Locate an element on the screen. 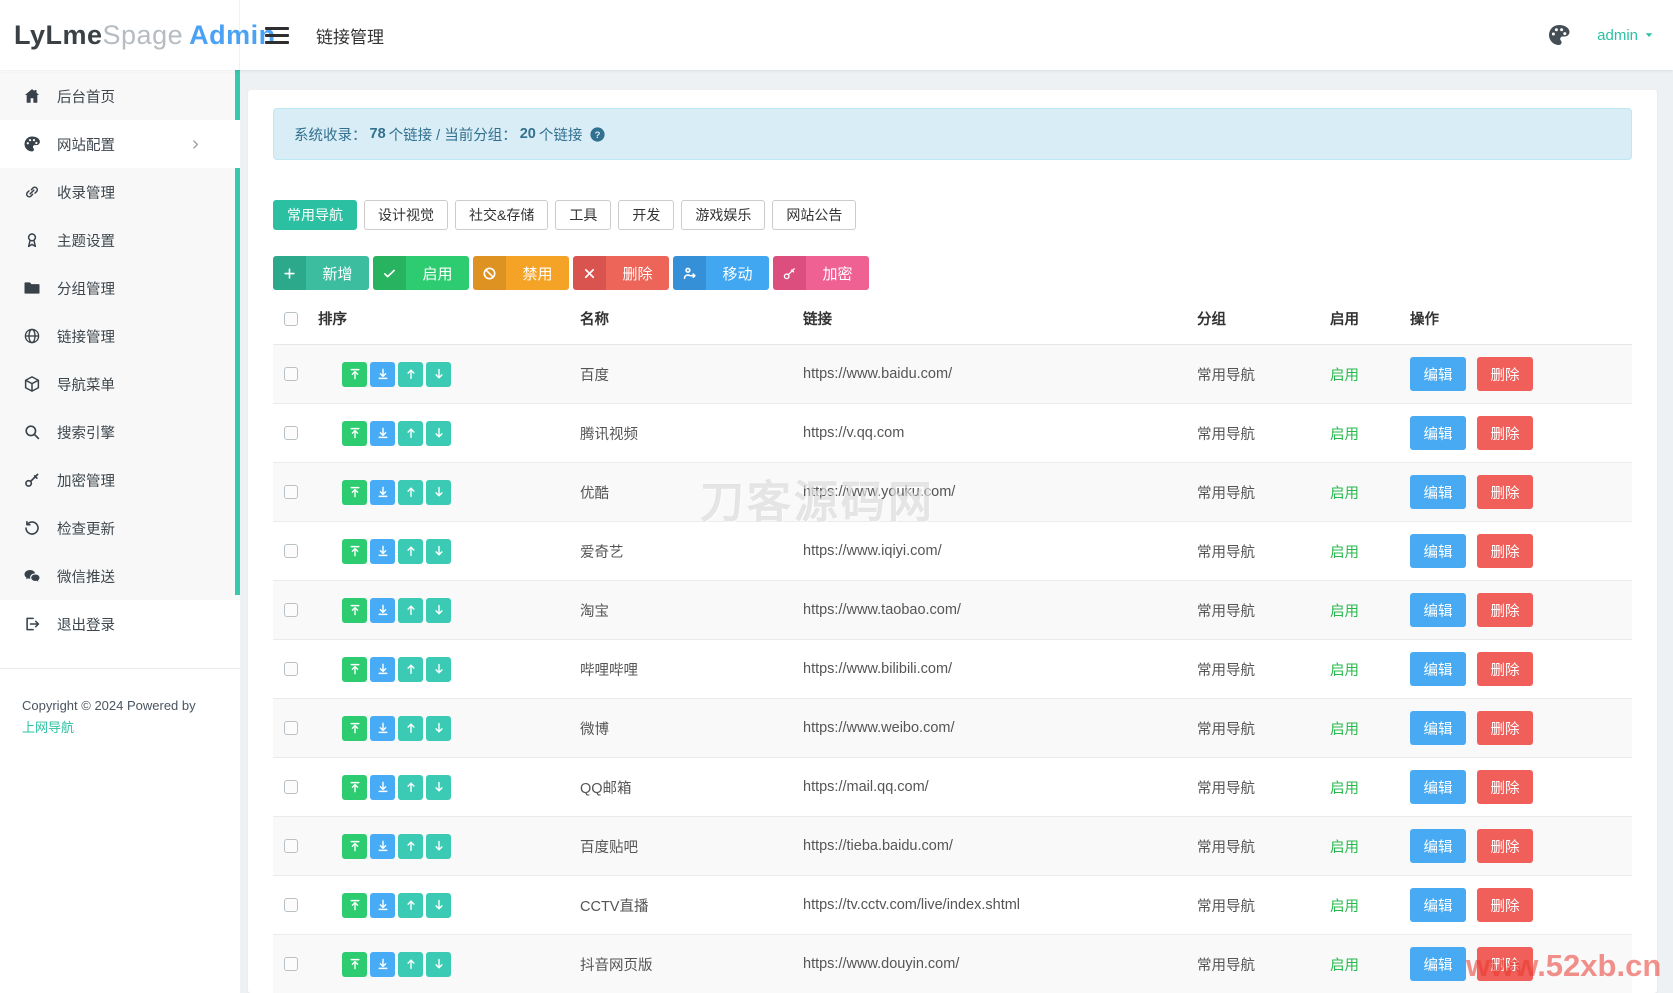 The image size is (1673, 993). user-menu: admin is located at coordinates (1626, 35).